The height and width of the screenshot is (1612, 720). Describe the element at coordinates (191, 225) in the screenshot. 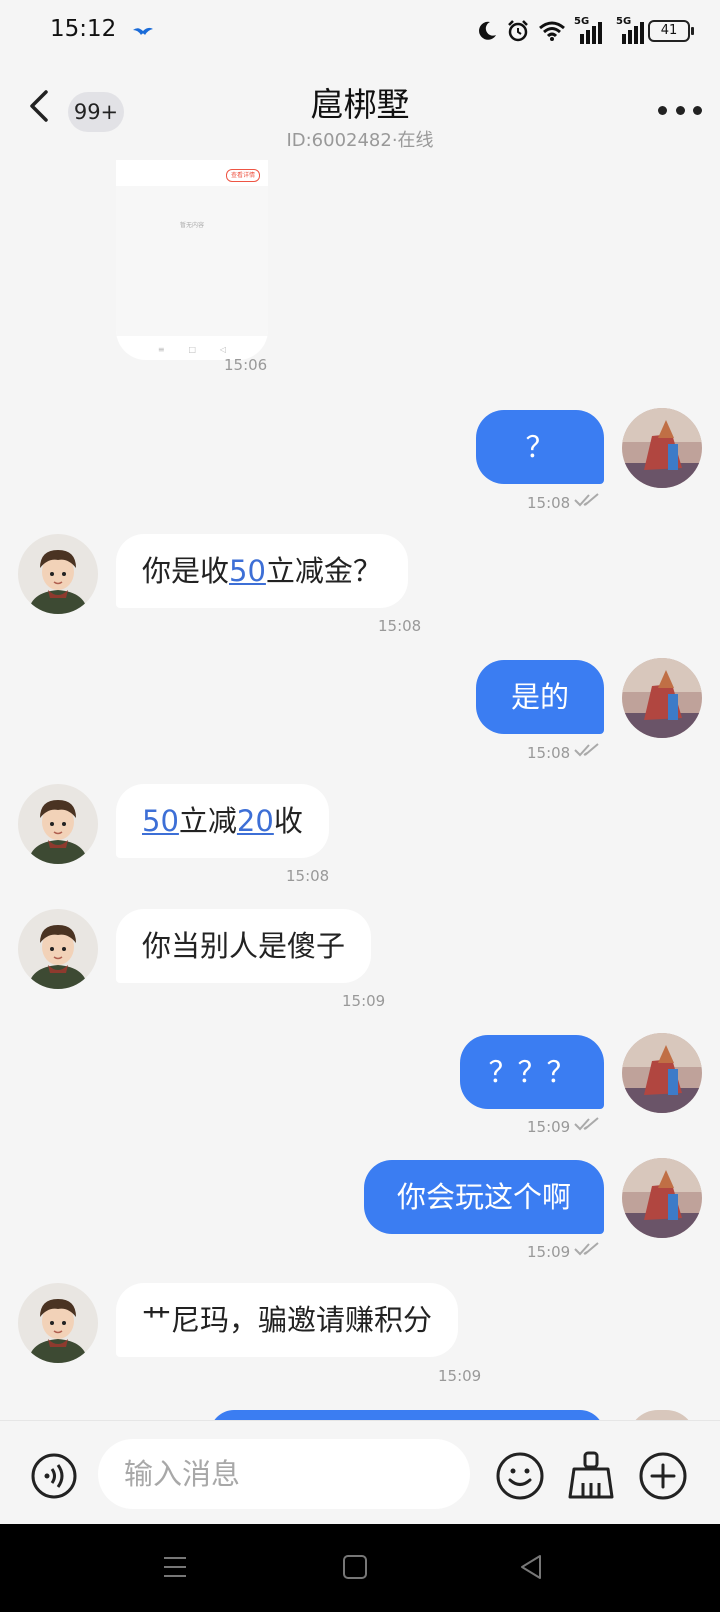

I see `image-mini-text: 暂无内容` at that location.